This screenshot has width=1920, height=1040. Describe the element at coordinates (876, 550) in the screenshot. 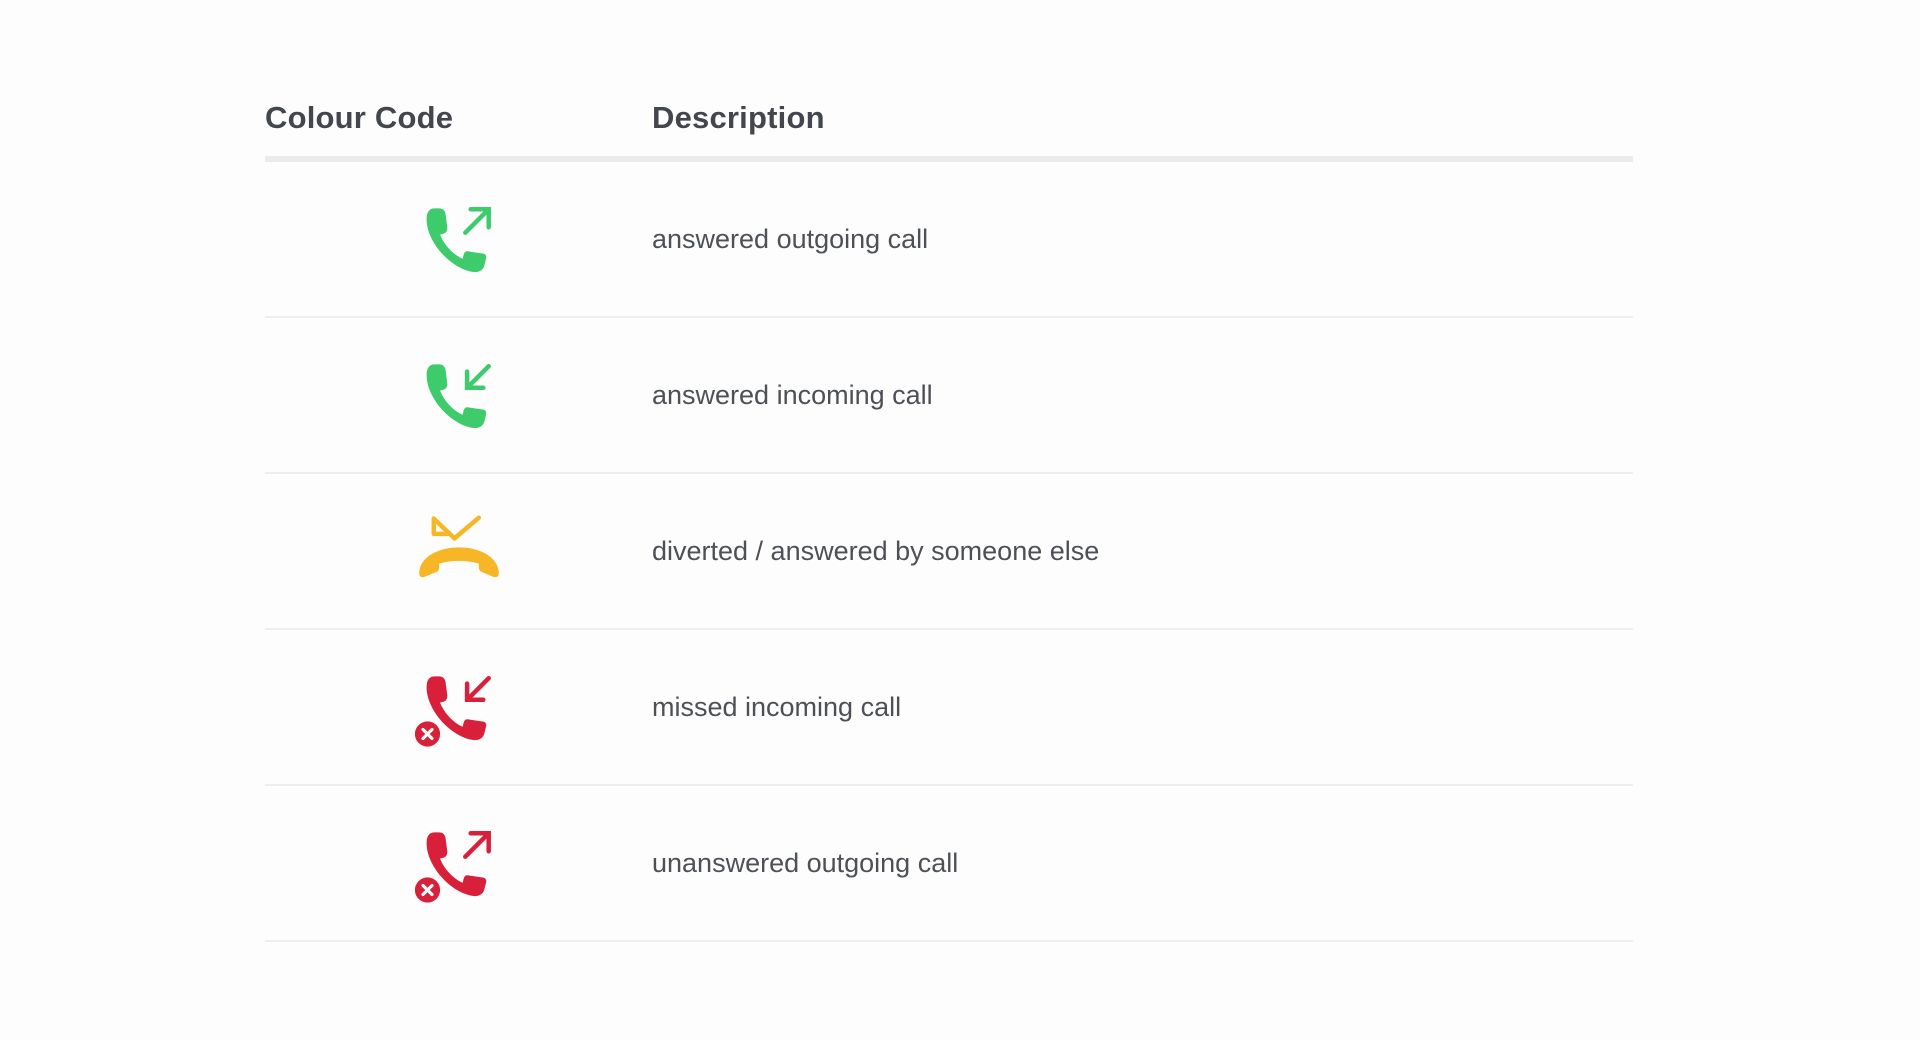

I see `description-text: diverted / answered by someone else` at that location.